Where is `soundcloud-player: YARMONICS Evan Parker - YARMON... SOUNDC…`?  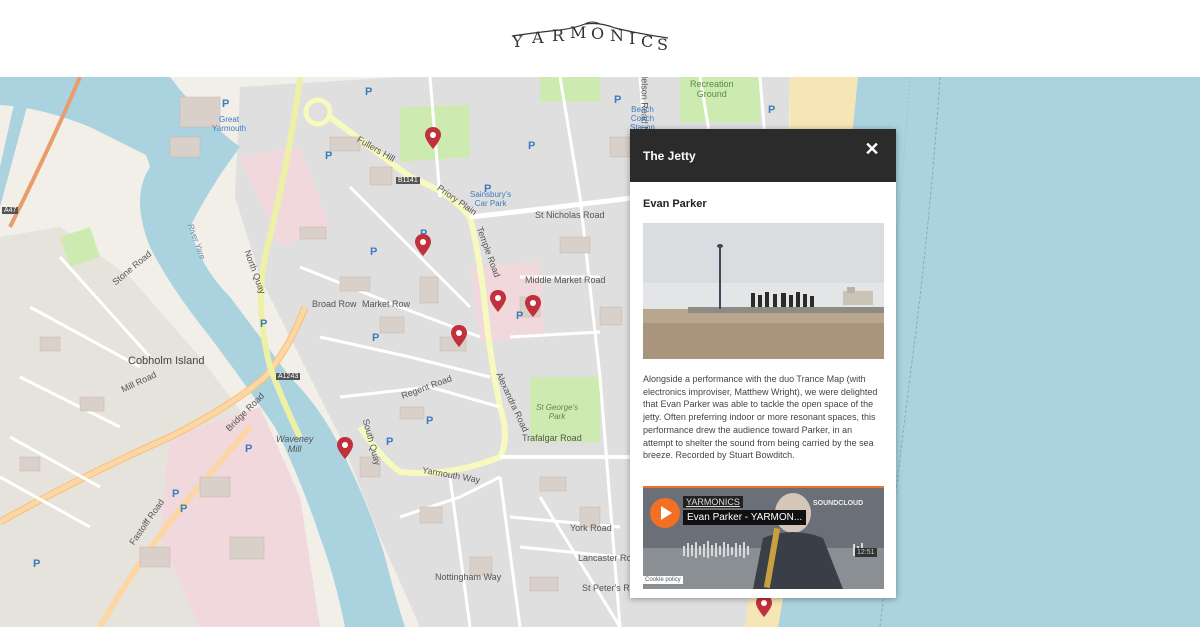 soundcloud-player: YARMONICS Evan Parker - YARMON... SOUNDC… is located at coordinates (763, 537).